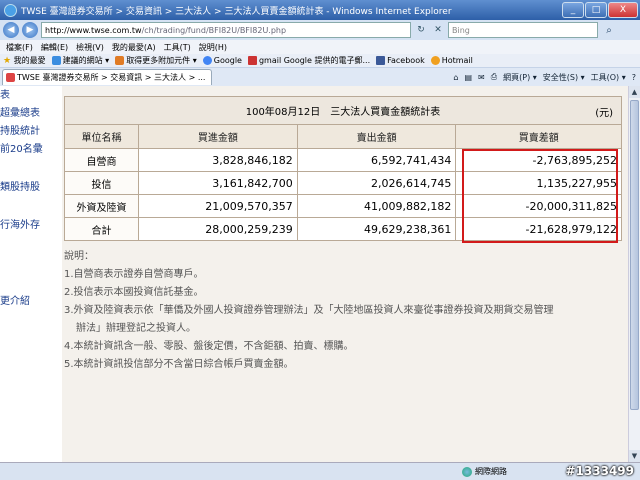 The width and height of the screenshot is (640, 480). What do you see at coordinates (15, 302) in the screenshot?
I see `leftnav-item: 更介紹` at bounding box center [15, 302].